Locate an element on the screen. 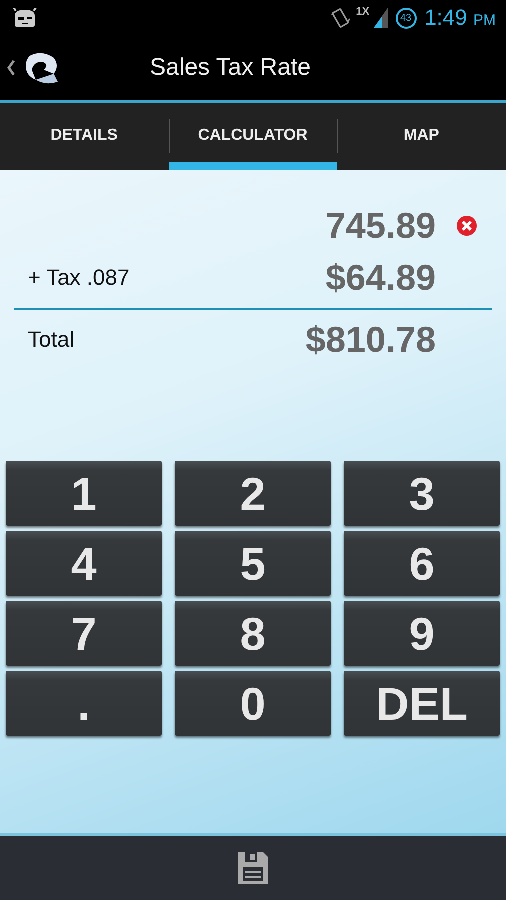 The width and height of the screenshot is (506, 900). keypad-key: 6 is located at coordinates (422, 563).